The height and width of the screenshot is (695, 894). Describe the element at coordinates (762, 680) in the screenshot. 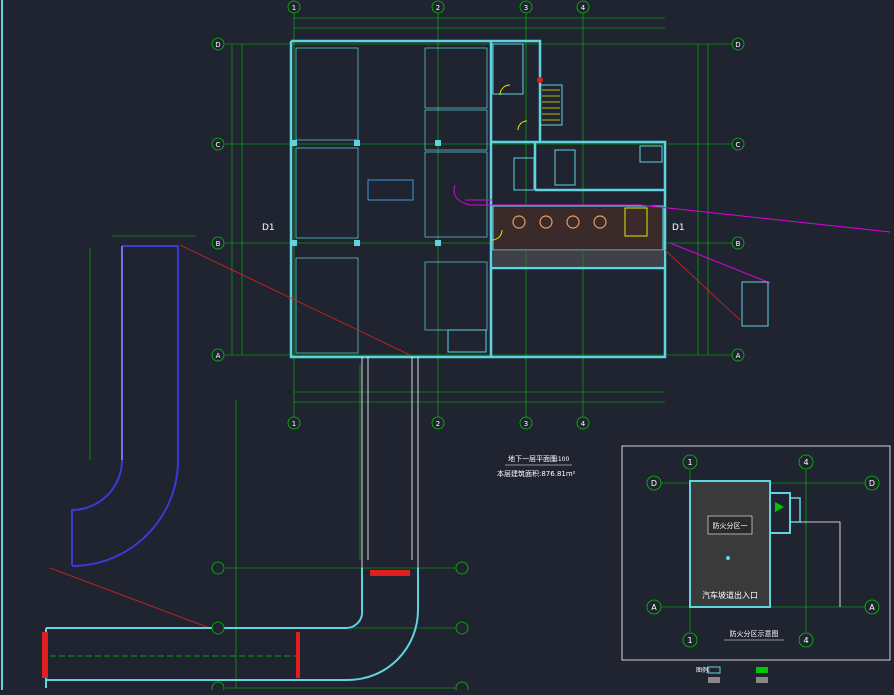

I see `legend-swatch-gray` at that location.